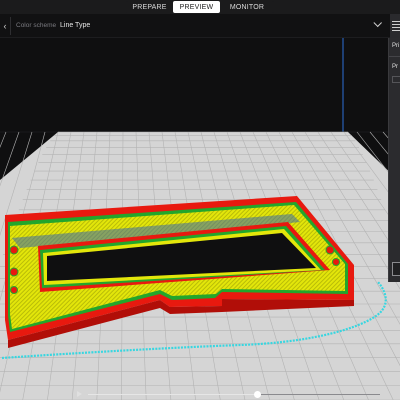 The height and width of the screenshot is (400, 400). Describe the element at coordinates (336, 262) in the screenshot. I see `boss-right-bottom` at that location.